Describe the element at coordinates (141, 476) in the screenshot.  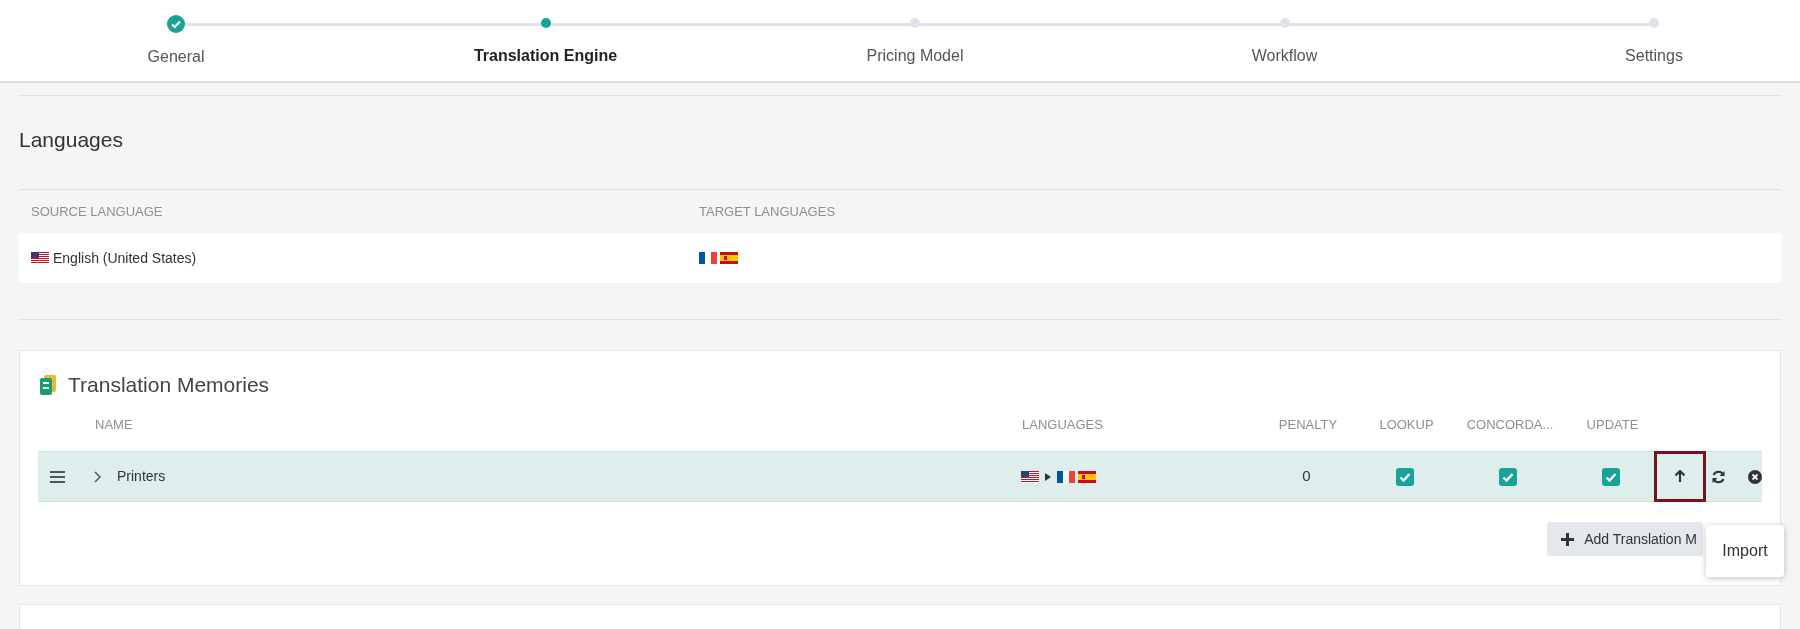
I see `memory-name: Printers` at that location.